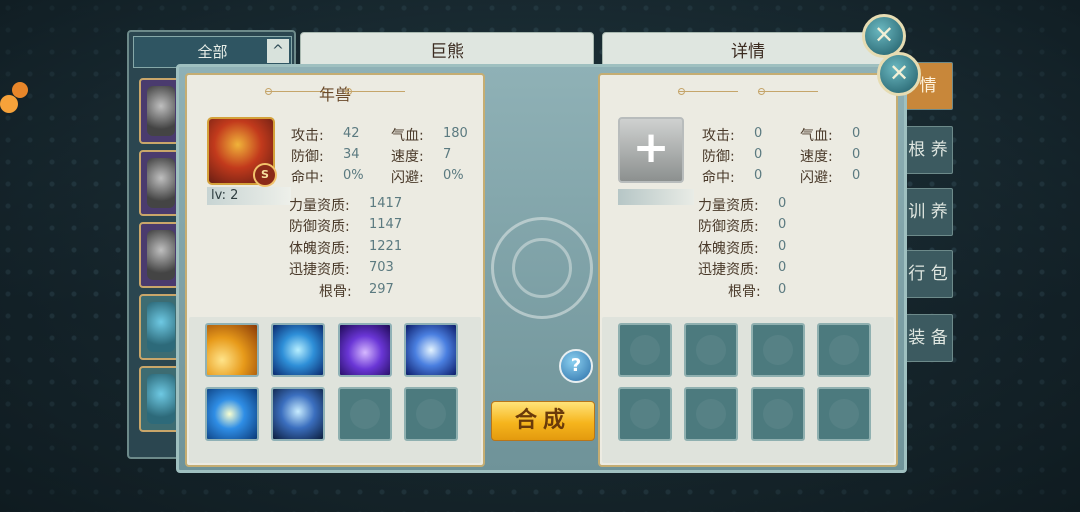  What do you see at coordinates (928, 274) in the screenshot?
I see `side-tab-bag: 行 包` at bounding box center [928, 274].